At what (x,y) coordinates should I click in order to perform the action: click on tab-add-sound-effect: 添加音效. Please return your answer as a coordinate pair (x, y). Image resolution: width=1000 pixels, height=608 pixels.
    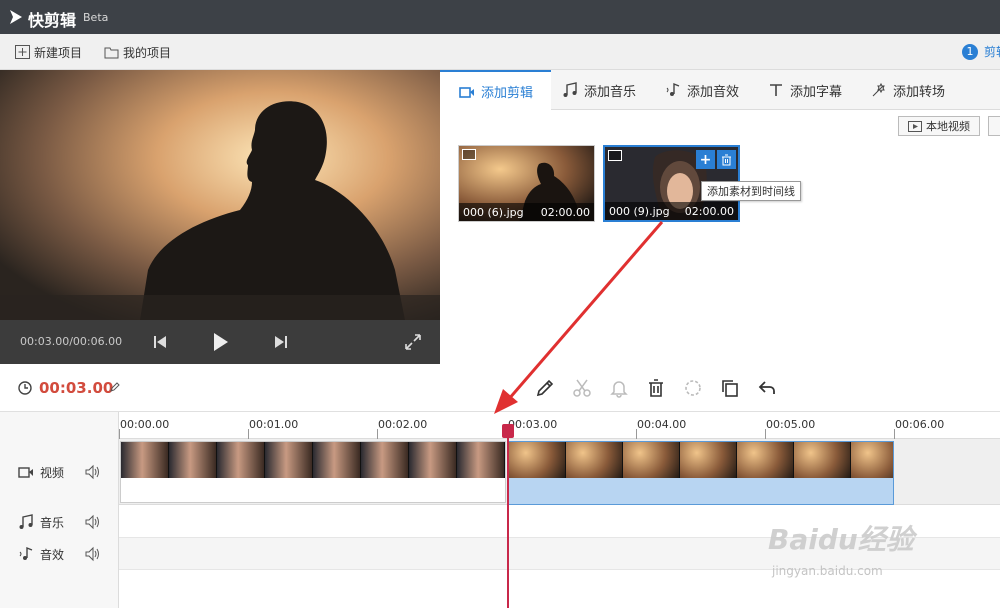
    Looking at the image, I should click on (702, 90).